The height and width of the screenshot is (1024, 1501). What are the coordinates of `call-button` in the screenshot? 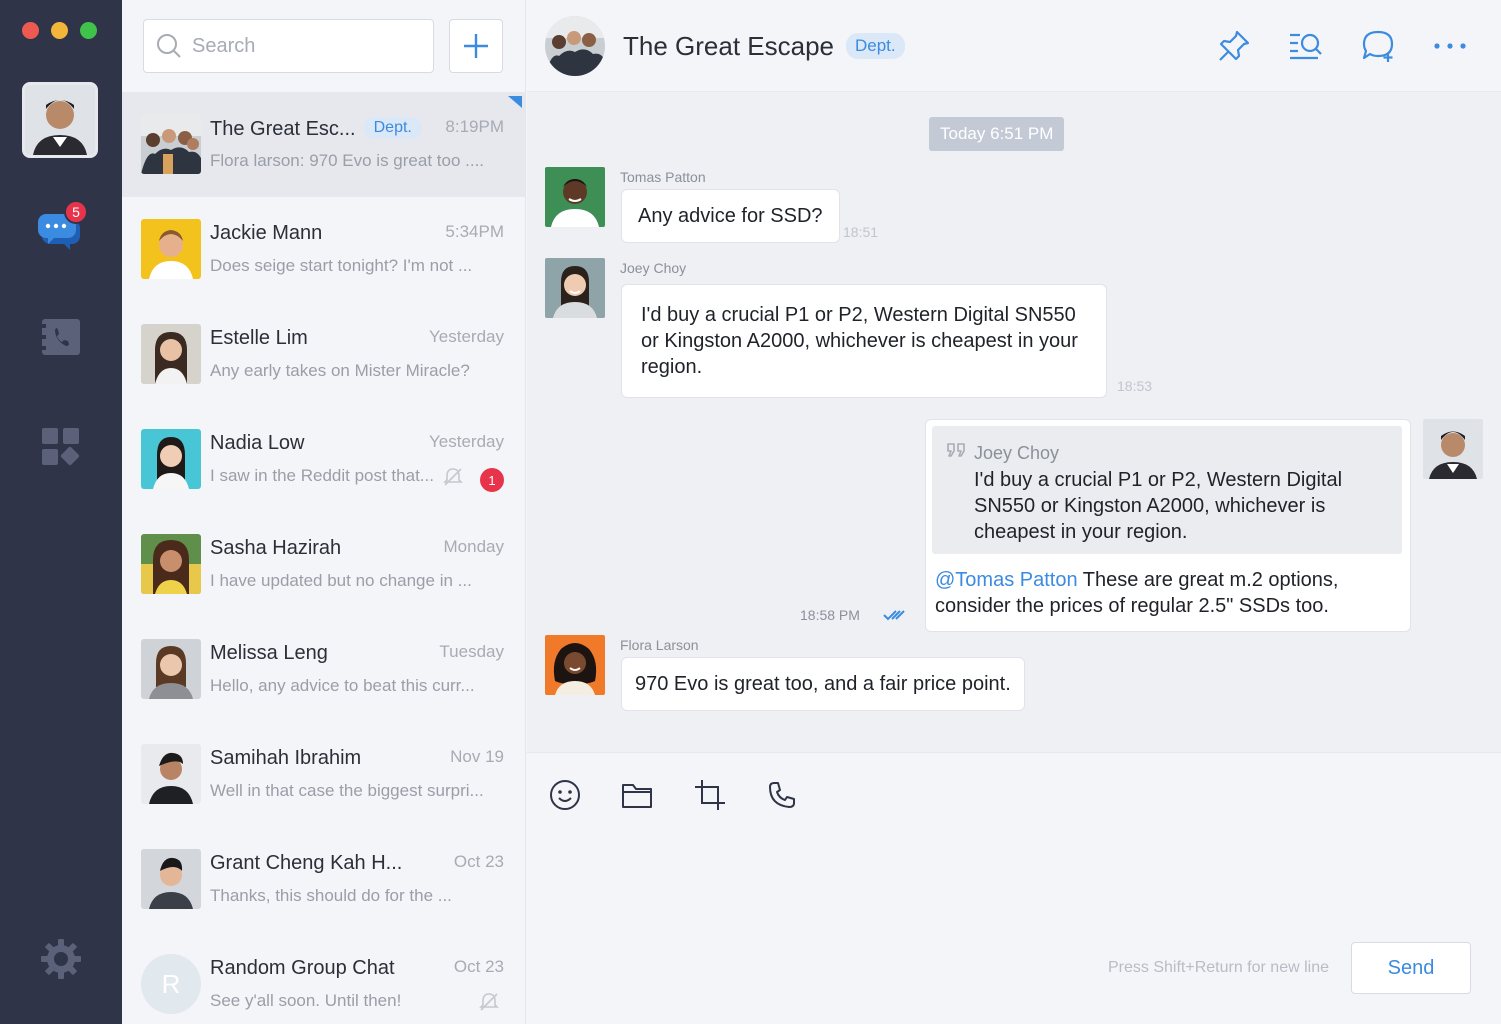 It's located at (782, 795).